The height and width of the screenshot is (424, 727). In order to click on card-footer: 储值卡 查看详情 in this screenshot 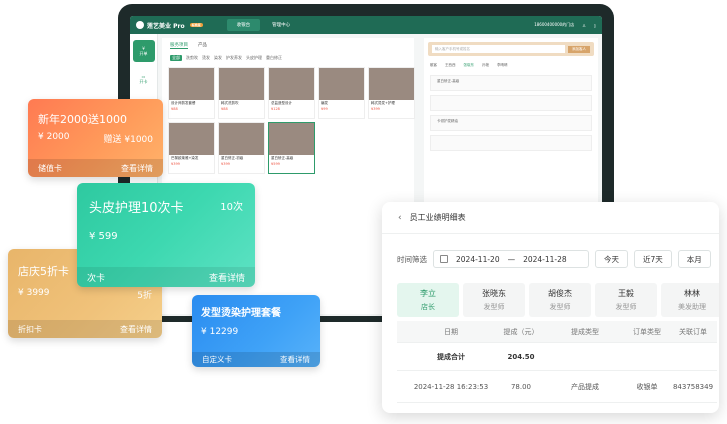, I will do `click(95, 168)`.